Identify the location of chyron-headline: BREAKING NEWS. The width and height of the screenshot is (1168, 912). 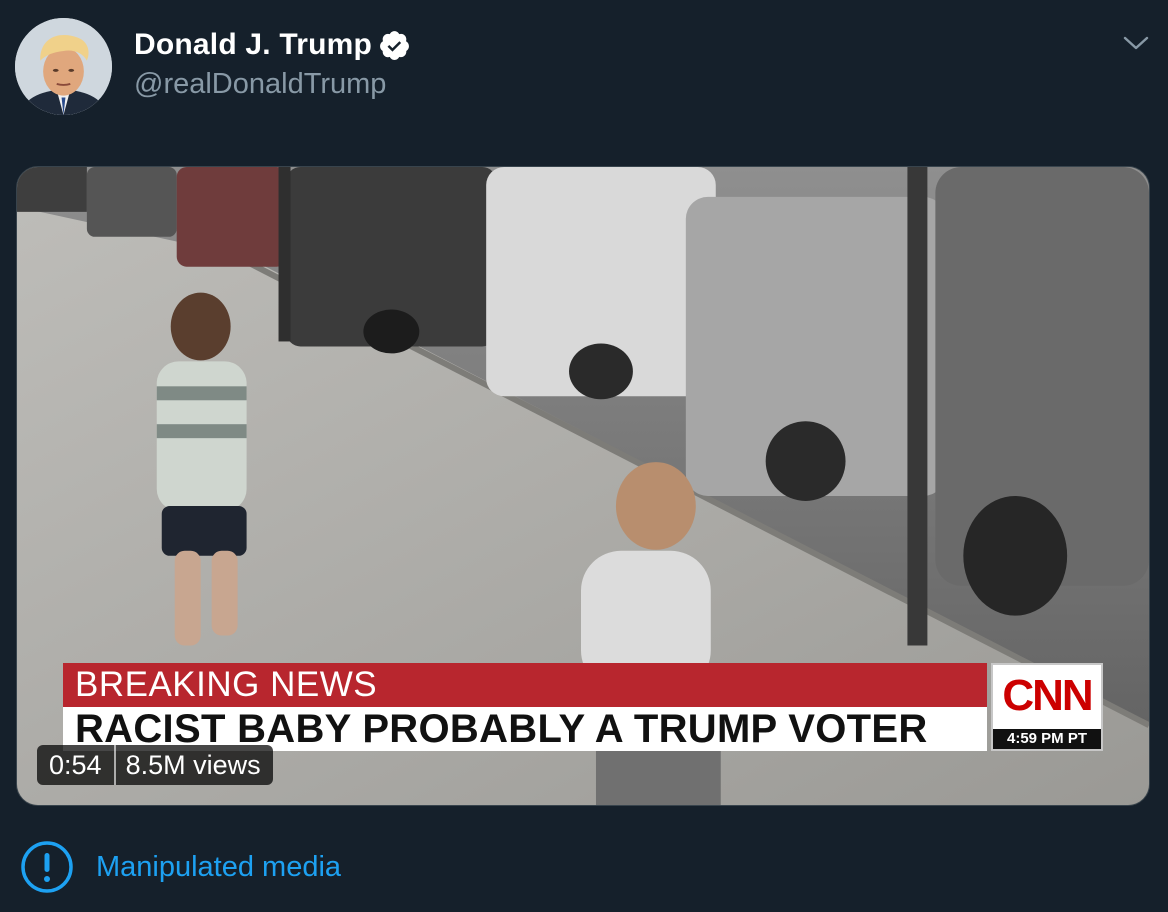
(525, 685).